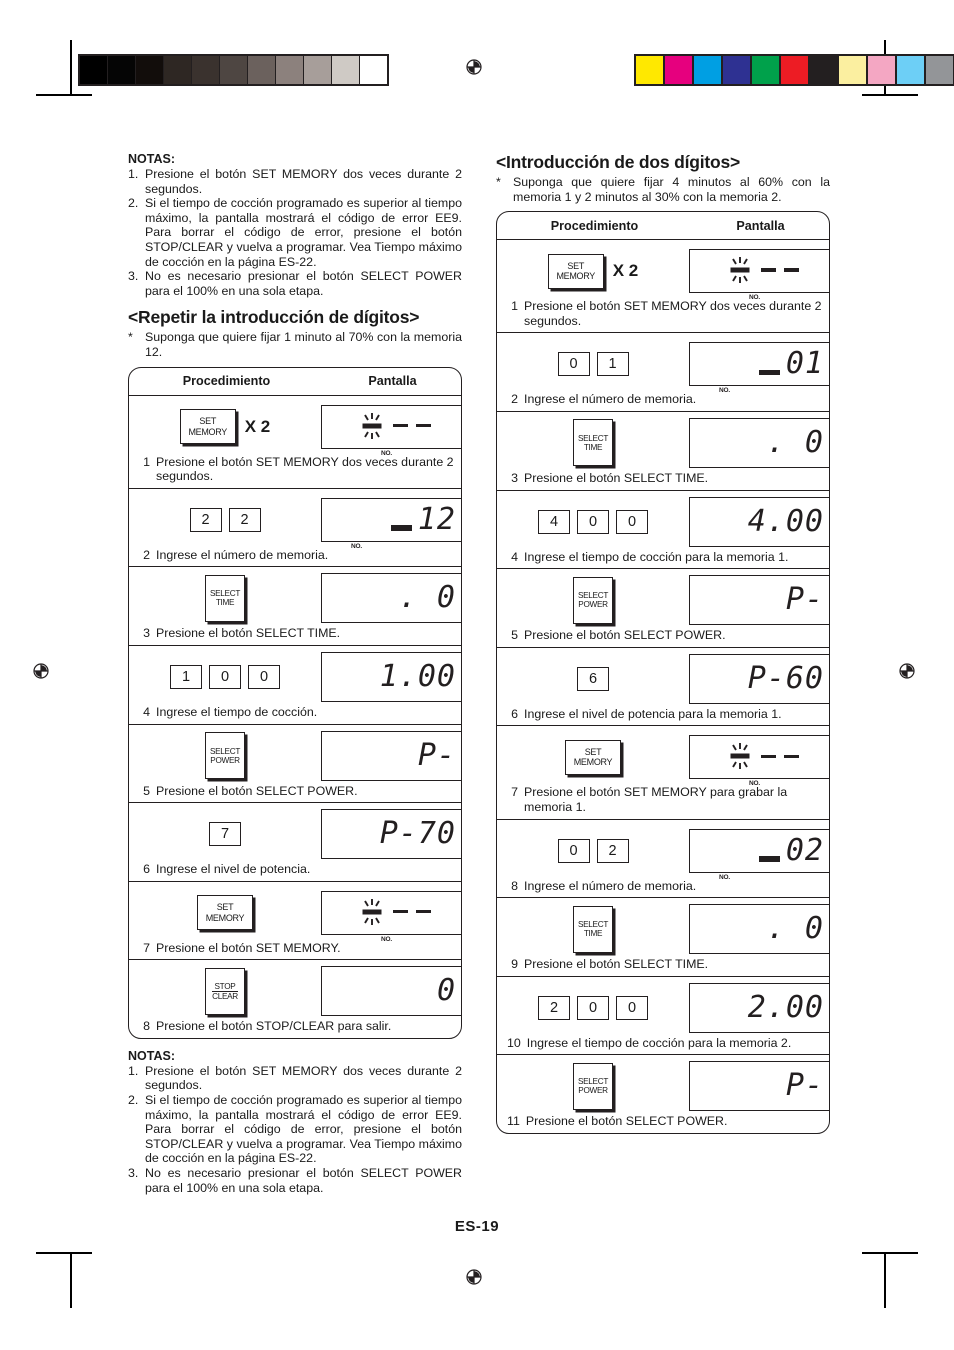 Image resolution: width=954 pixels, height=1350 pixels. I want to click on procedure-control: SET MEMORY X 2, so click(592, 271).